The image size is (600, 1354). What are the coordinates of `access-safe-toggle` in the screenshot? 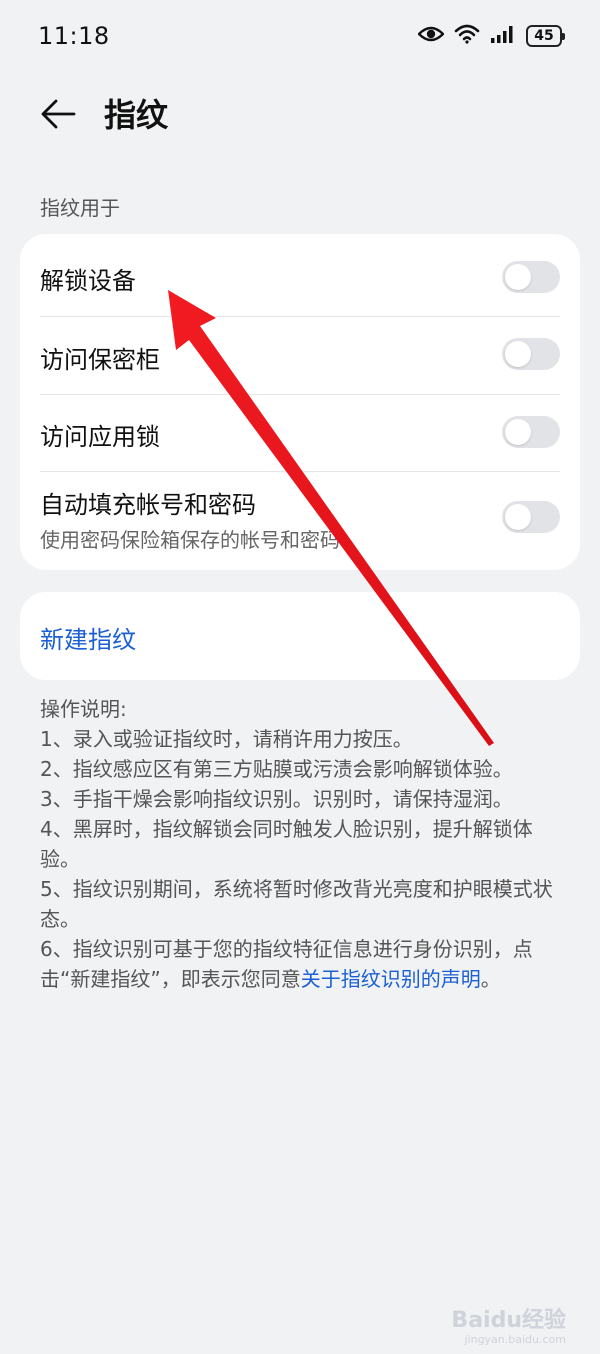 It's located at (531, 354).